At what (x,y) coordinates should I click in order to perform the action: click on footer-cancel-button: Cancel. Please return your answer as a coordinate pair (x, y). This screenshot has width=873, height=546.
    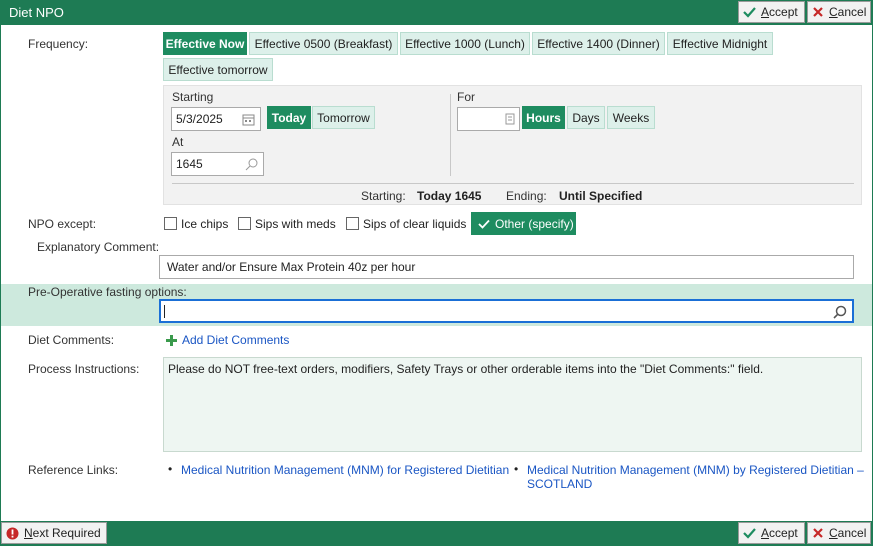
    Looking at the image, I should click on (839, 533).